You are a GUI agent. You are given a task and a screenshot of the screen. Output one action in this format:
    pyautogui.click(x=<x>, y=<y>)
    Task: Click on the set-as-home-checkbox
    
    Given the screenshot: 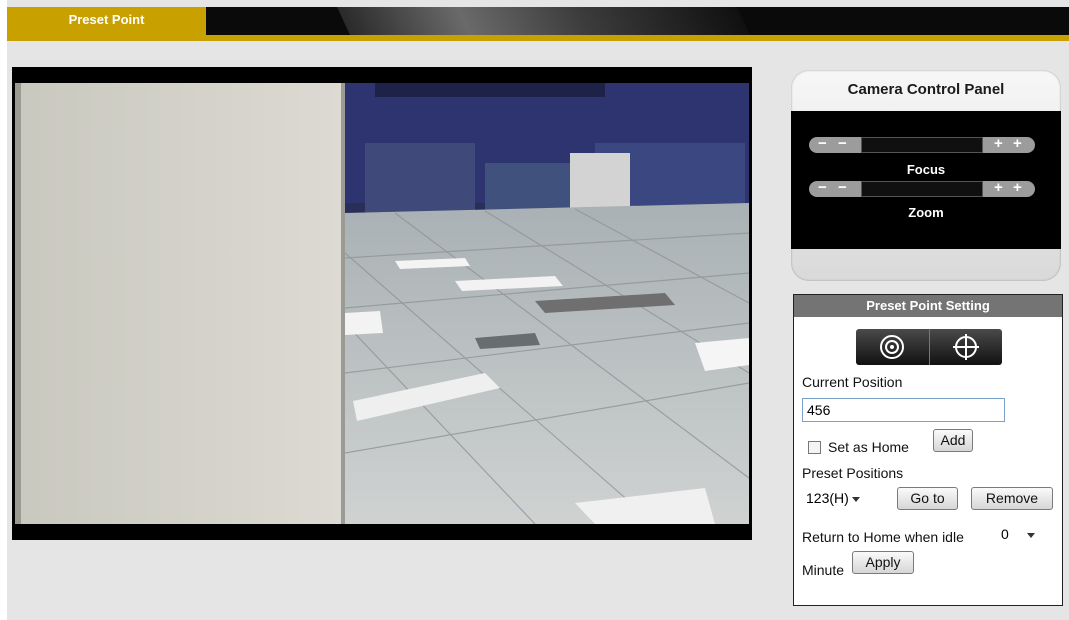 What is the action you would take?
    pyautogui.click(x=814, y=447)
    